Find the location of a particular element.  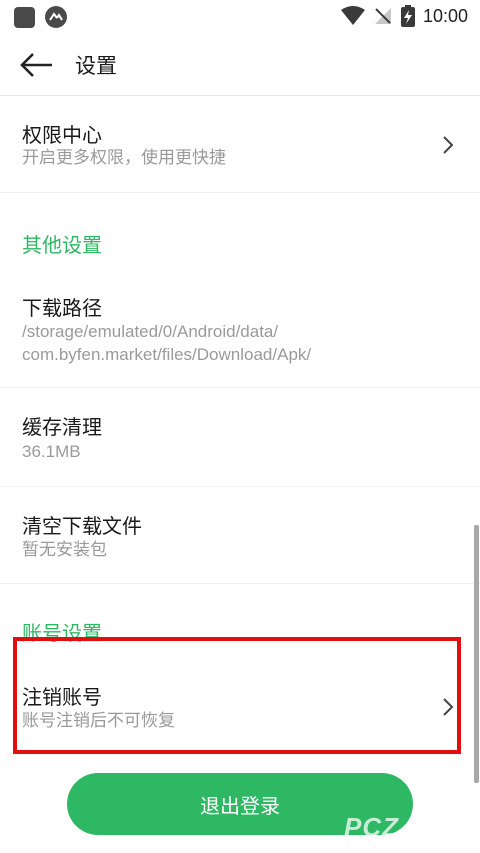

item-title: 清空下载文件 is located at coordinates (82, 526).